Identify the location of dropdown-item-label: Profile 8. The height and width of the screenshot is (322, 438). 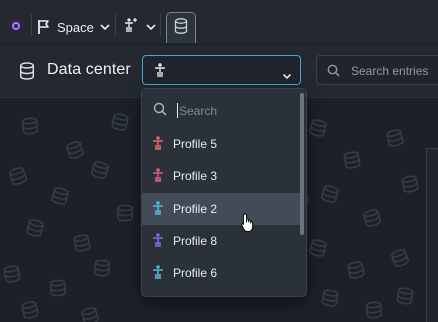
(195, 241).